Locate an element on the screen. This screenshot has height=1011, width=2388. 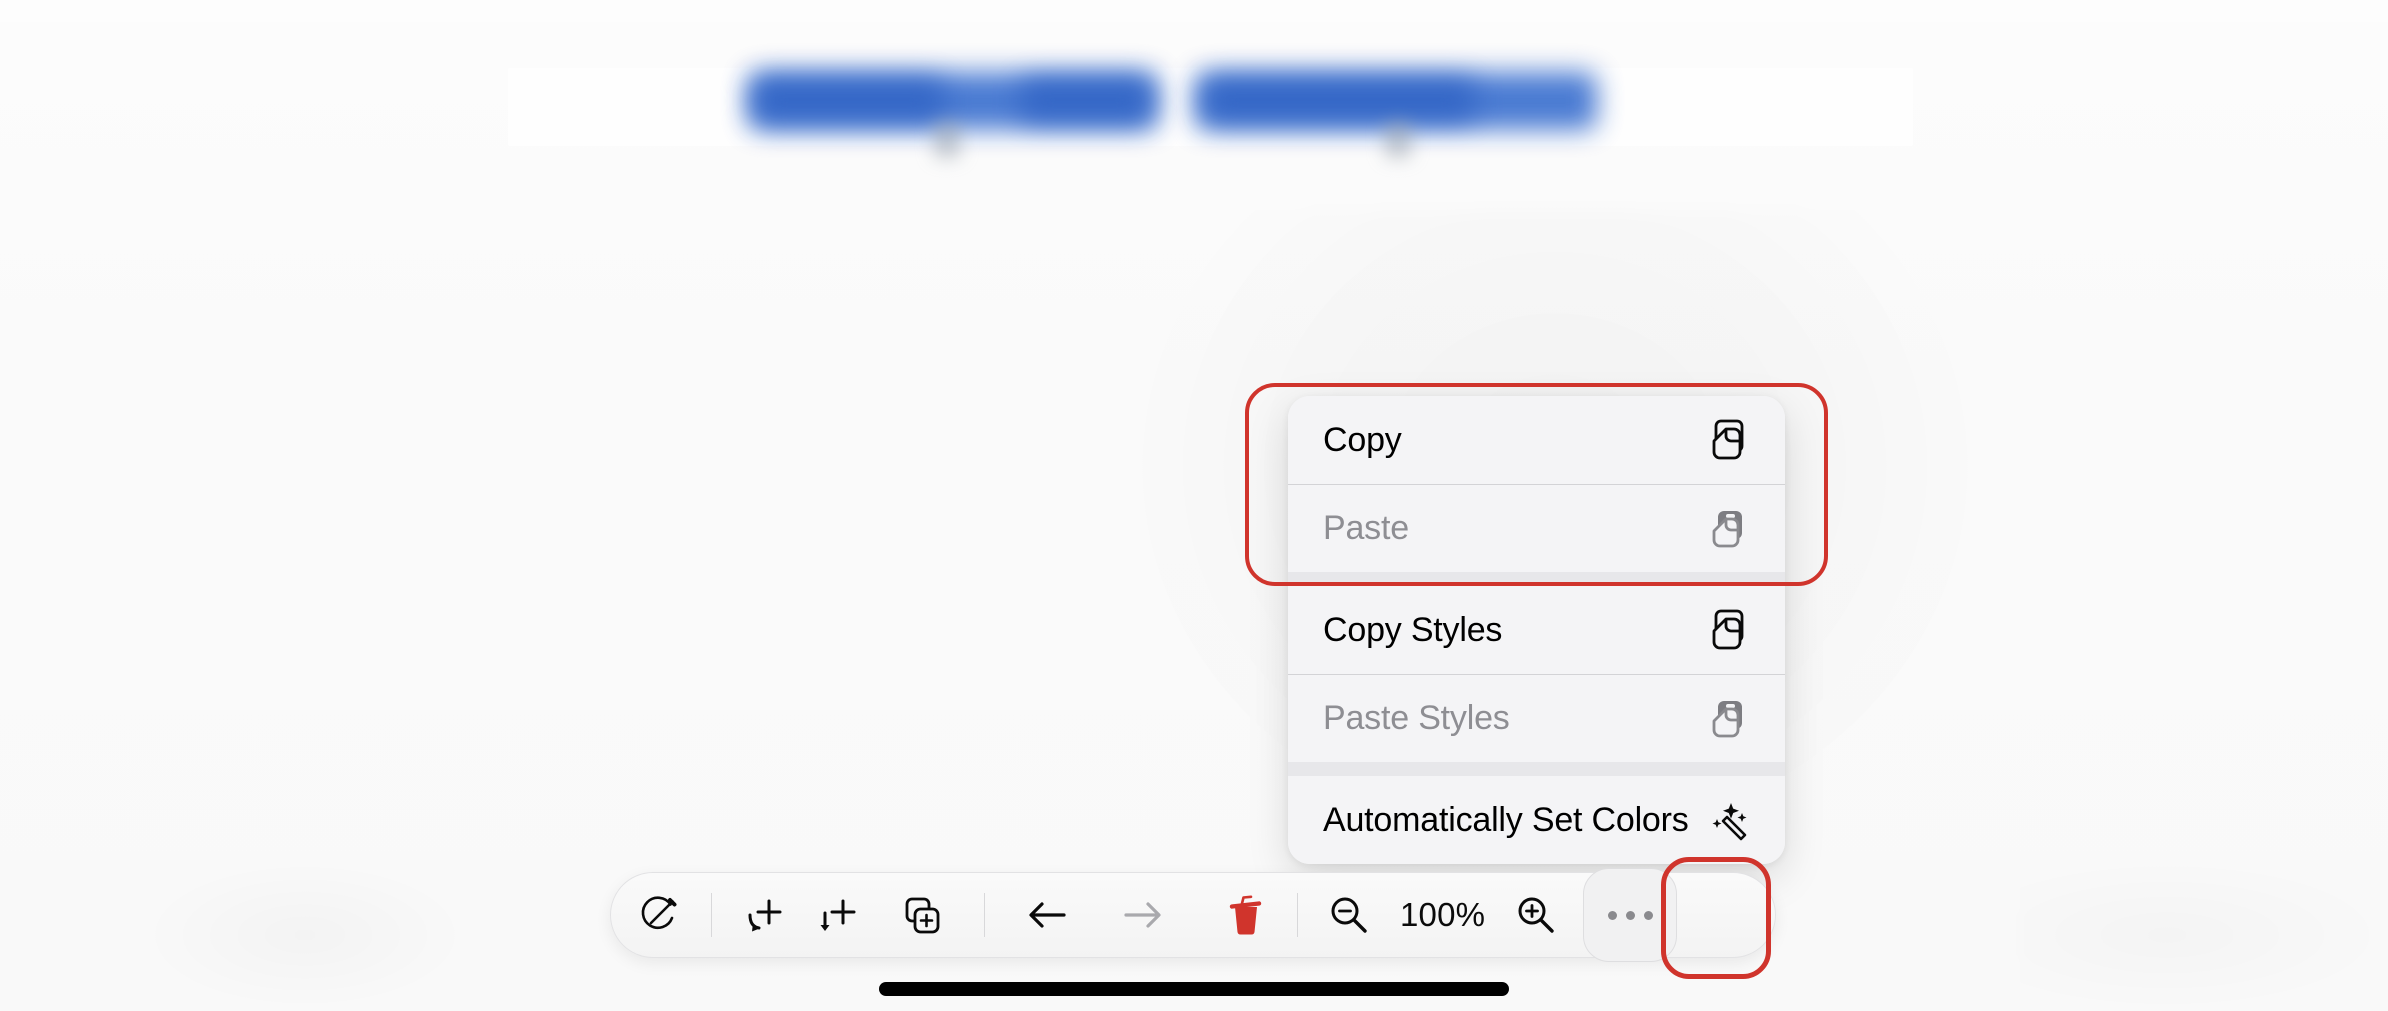
delete-button is located at coordinates (1246, 915).